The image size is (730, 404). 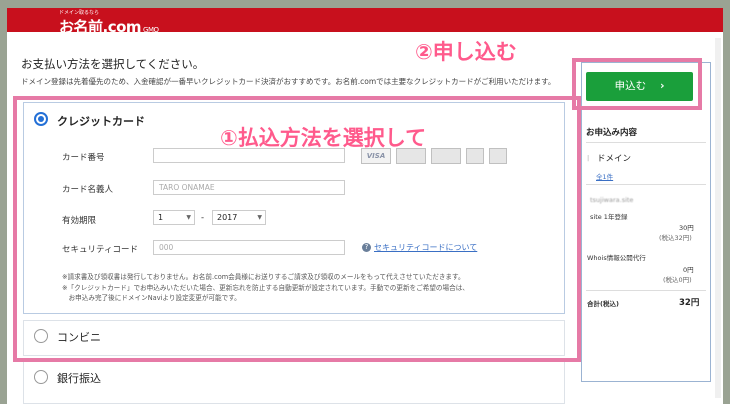 I want to click on bank-transfer-label: 銀行振込, so click(x=79, y=378).